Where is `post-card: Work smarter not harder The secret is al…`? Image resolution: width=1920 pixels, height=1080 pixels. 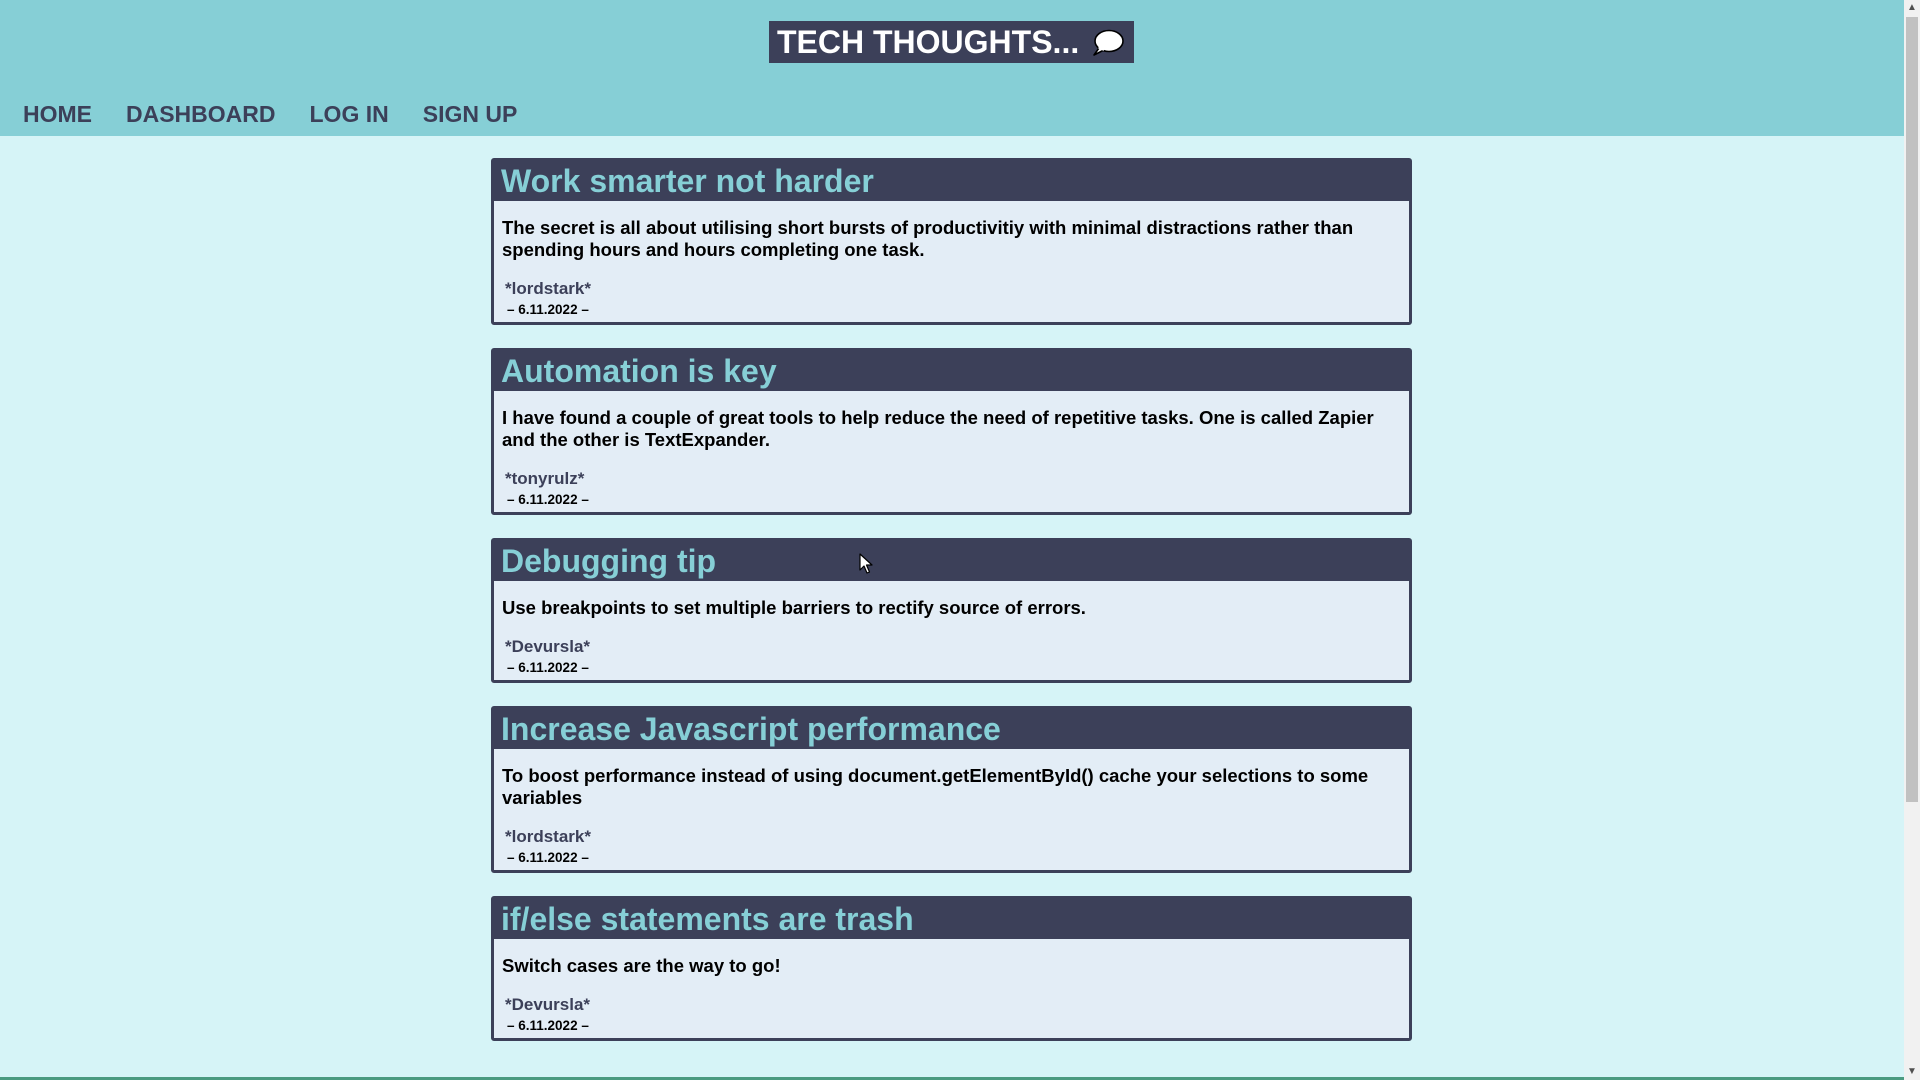 post-card: Work smarter not harder The secret is al… is located at coordinates (951, 241).